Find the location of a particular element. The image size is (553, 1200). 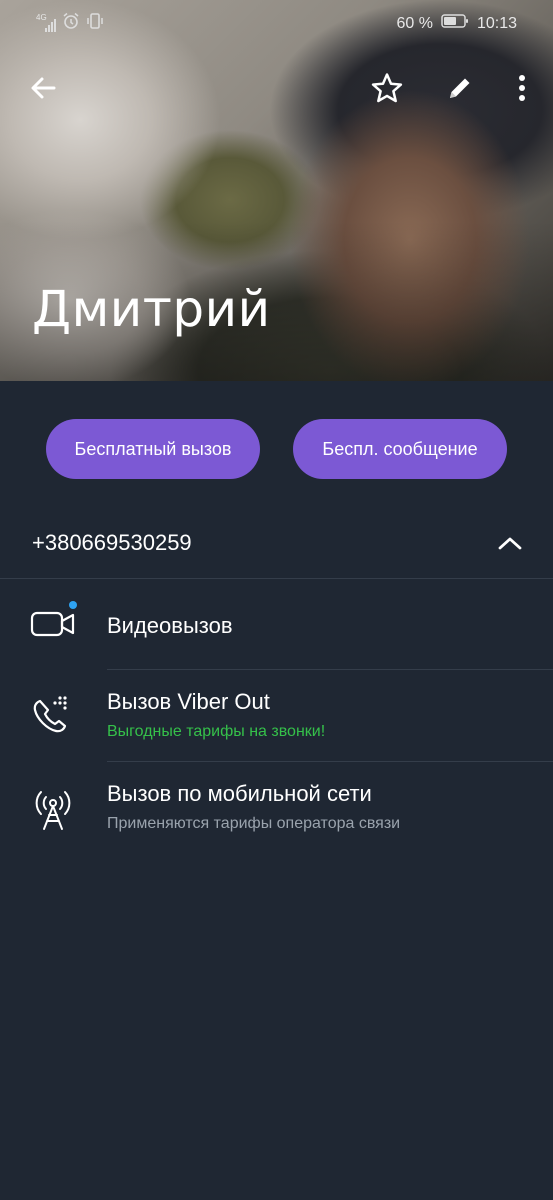

free-call-button: Бесплатный вызов is located at coordinates (153, 449).